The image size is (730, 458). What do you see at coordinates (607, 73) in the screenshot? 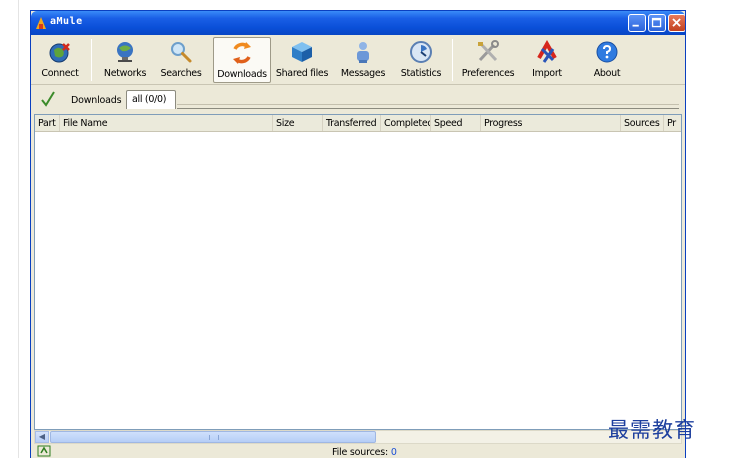
I see `toolbar-label: About` at bounding box center [607, 73].